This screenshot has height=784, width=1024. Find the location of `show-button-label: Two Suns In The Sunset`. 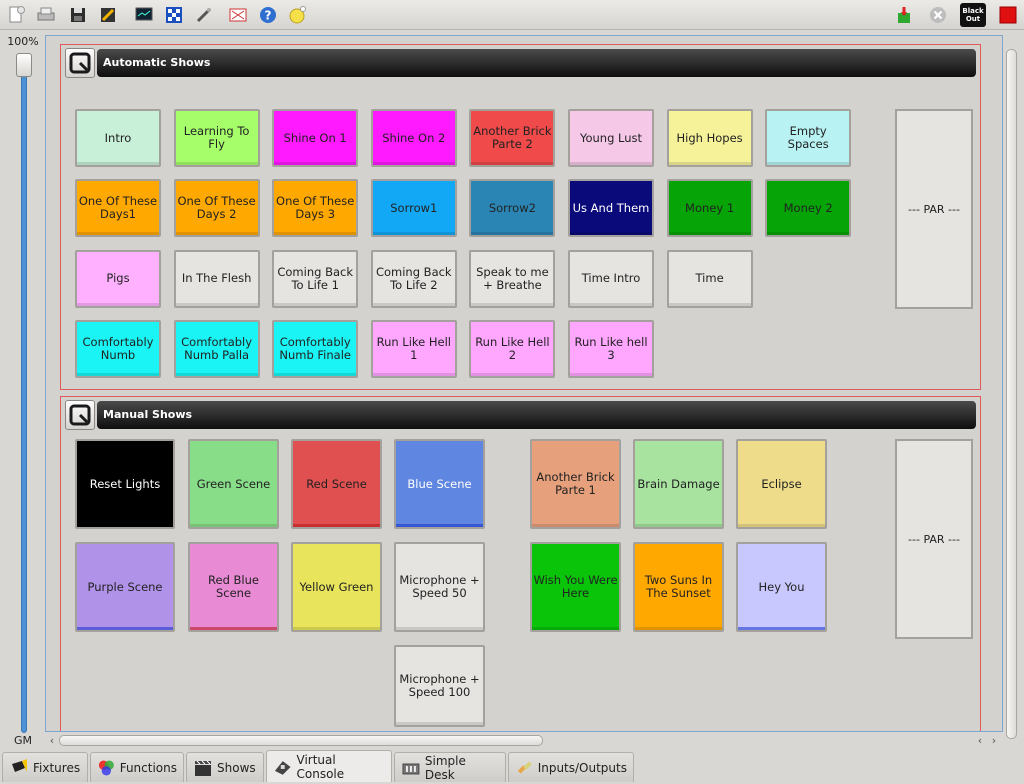

show-button-label: Two Suns In The Sunset is located at coordinates (678, 586).